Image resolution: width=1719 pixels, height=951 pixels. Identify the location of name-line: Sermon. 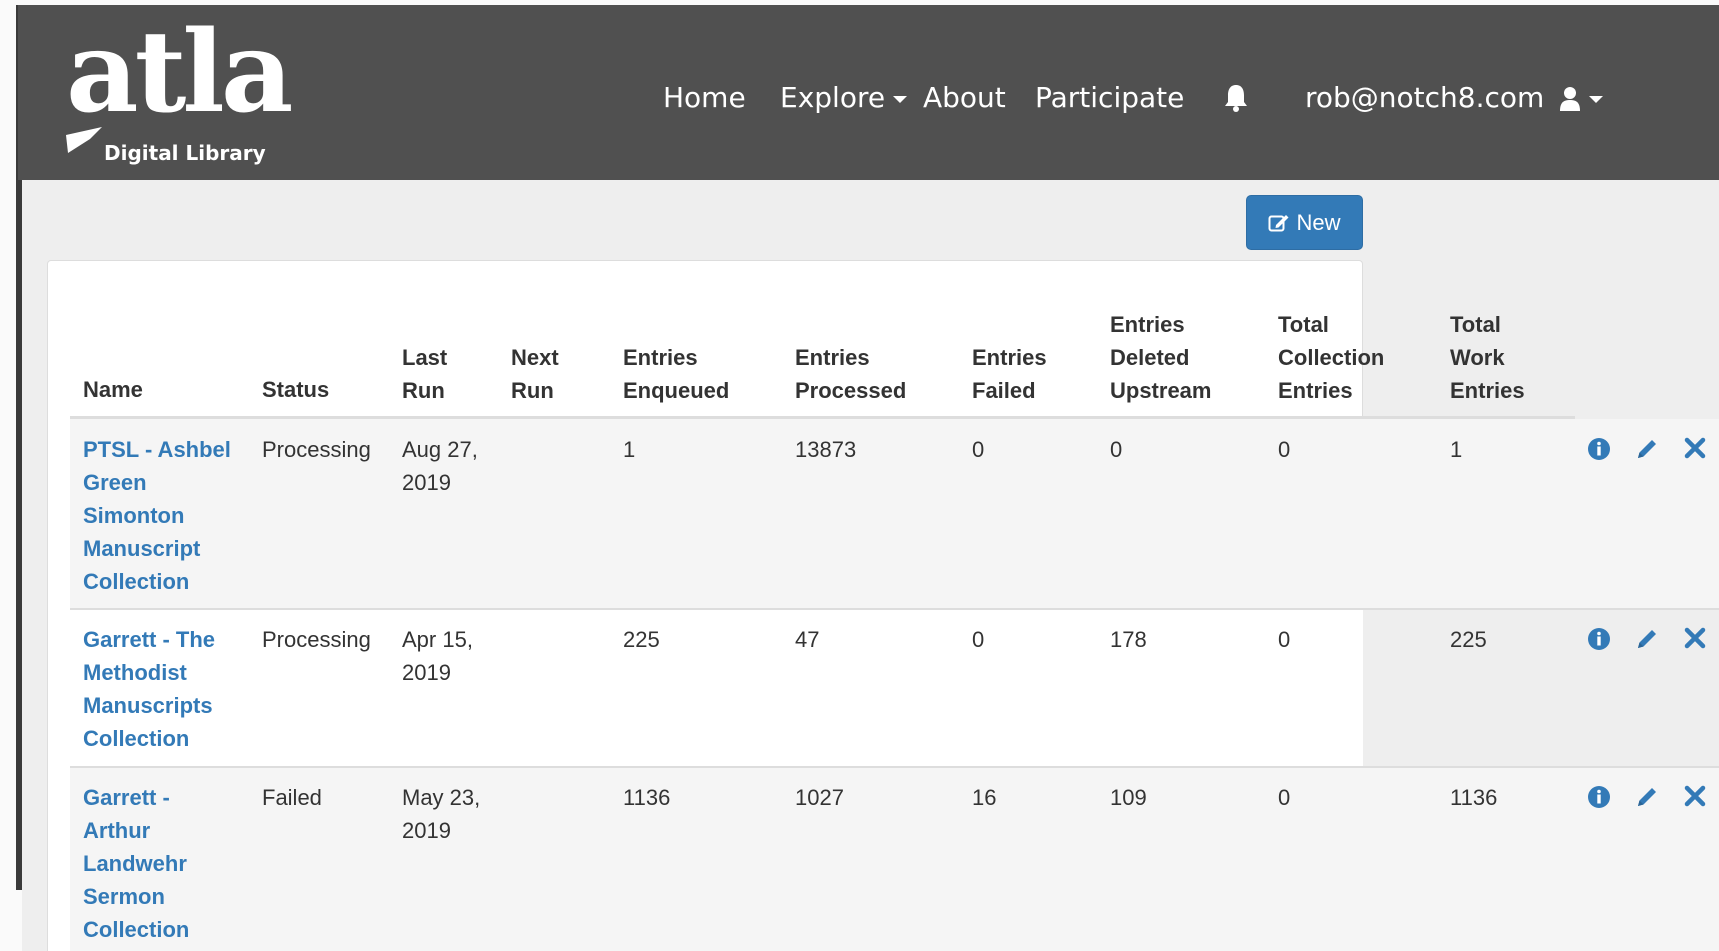
(124, 896).